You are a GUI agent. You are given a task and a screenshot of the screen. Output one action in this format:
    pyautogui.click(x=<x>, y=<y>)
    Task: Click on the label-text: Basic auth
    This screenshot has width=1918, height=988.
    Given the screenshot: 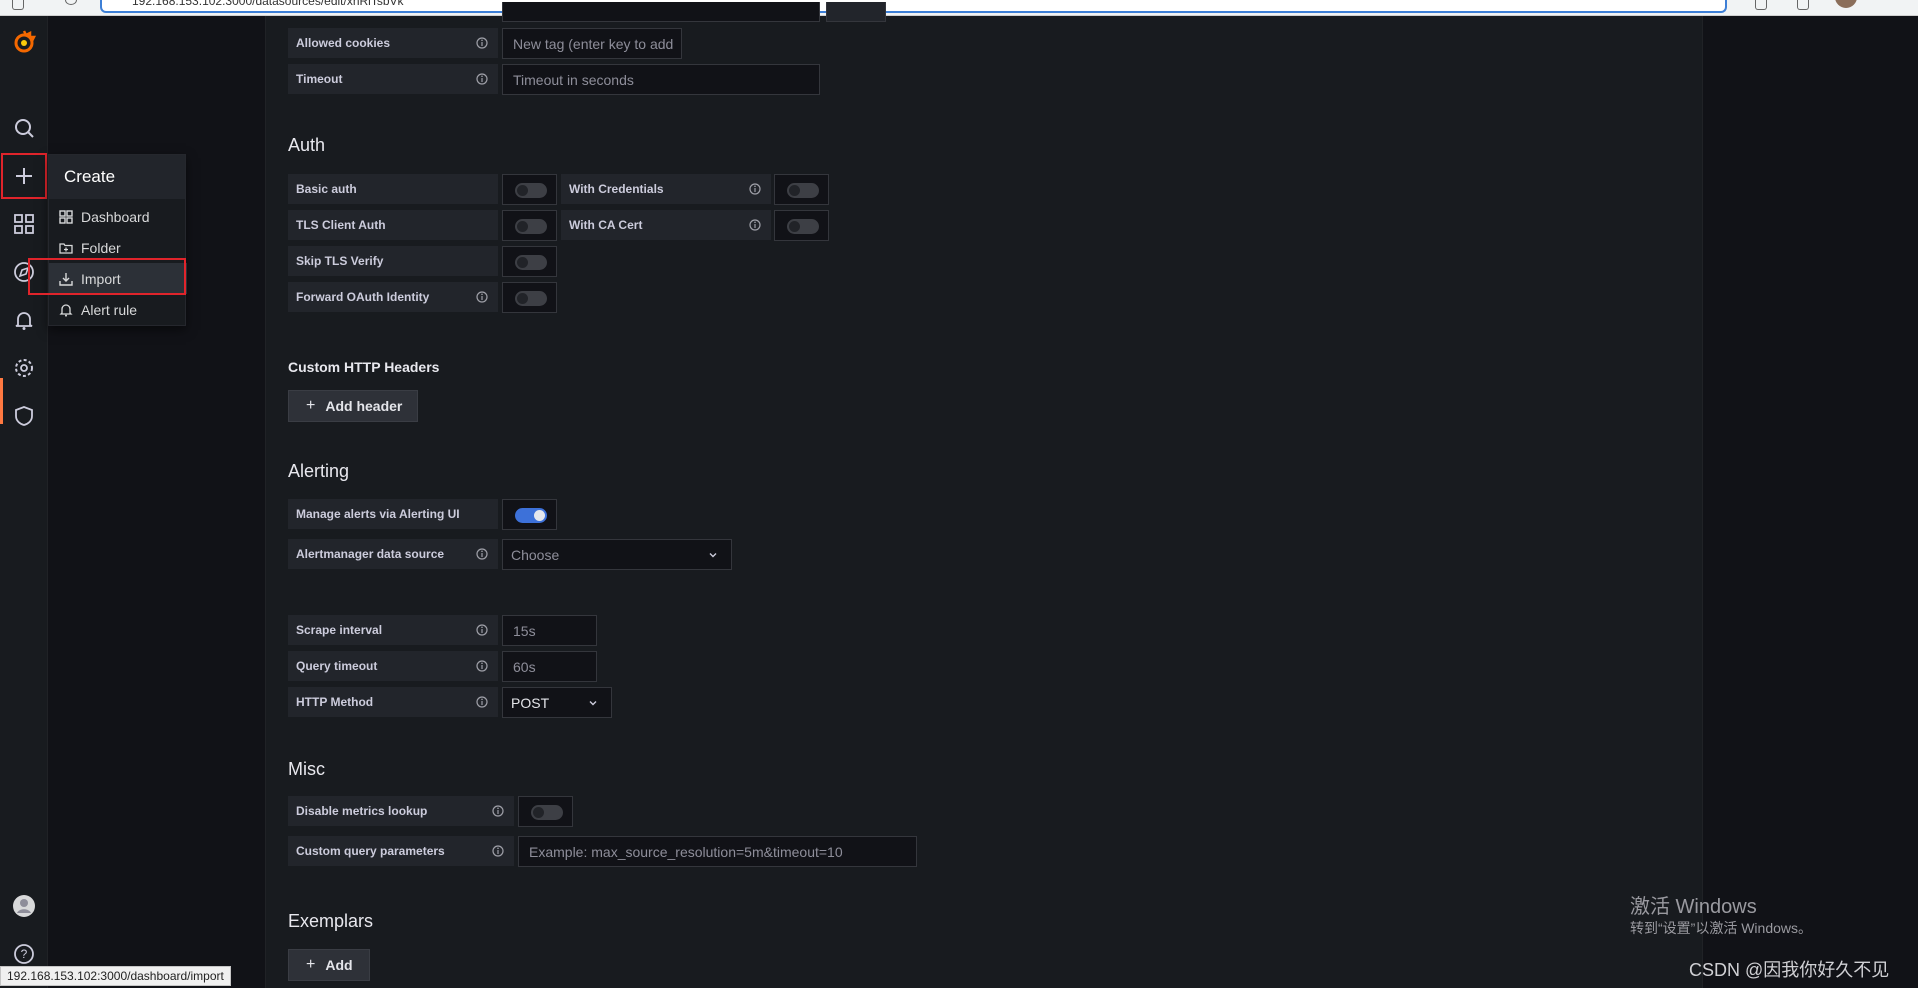 What is the action you would take?
    pyautogui.click(x=326, y=189)
    